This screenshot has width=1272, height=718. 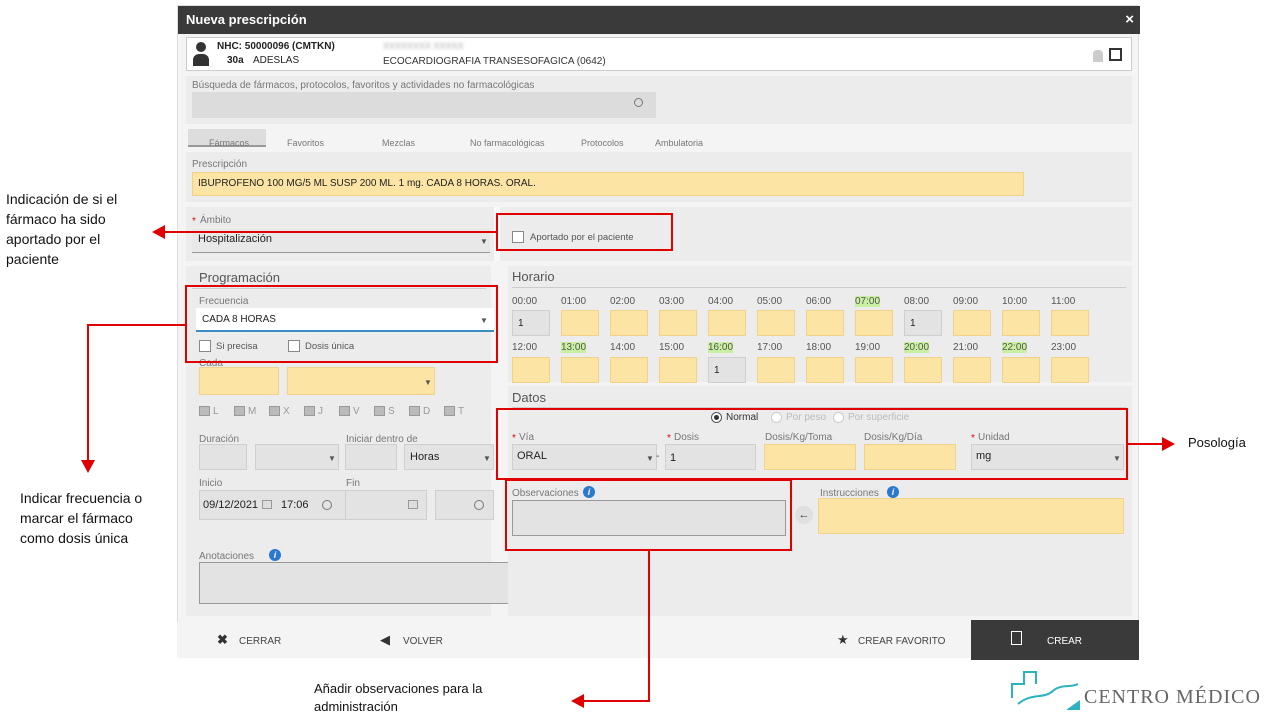 What do you see at coordinates (423, 46) in the screenshot?
I see `patient-name: XXXXXXXX XXXXX` at bounding box center [423, 46].